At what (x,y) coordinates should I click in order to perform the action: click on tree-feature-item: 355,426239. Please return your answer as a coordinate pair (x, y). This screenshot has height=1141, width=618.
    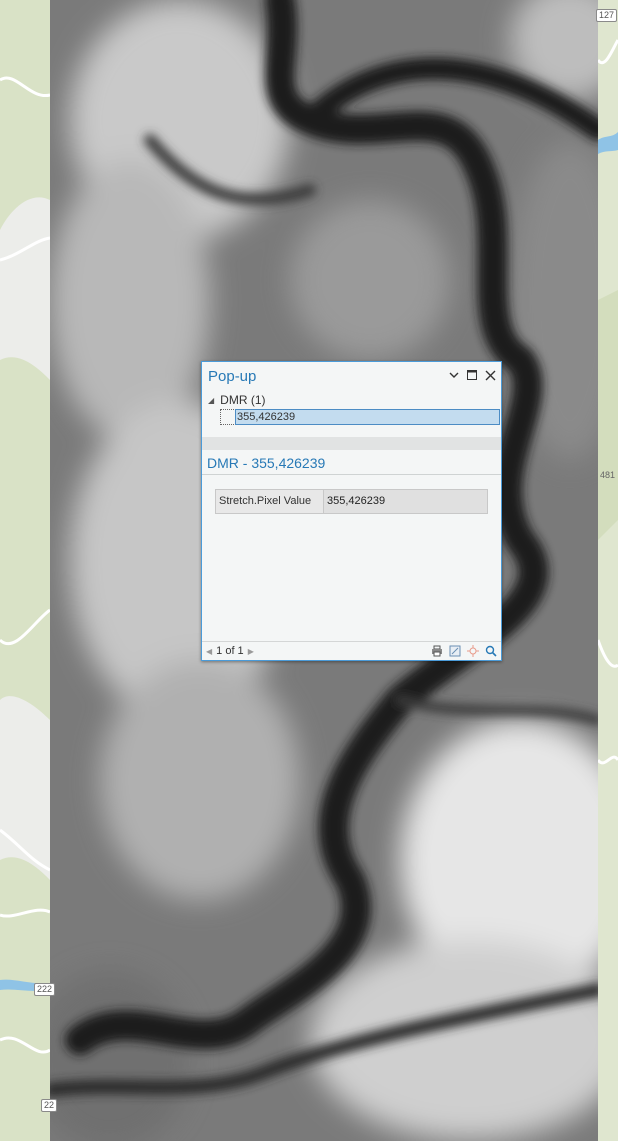
    Looking at the image, I should click on (360, 417).